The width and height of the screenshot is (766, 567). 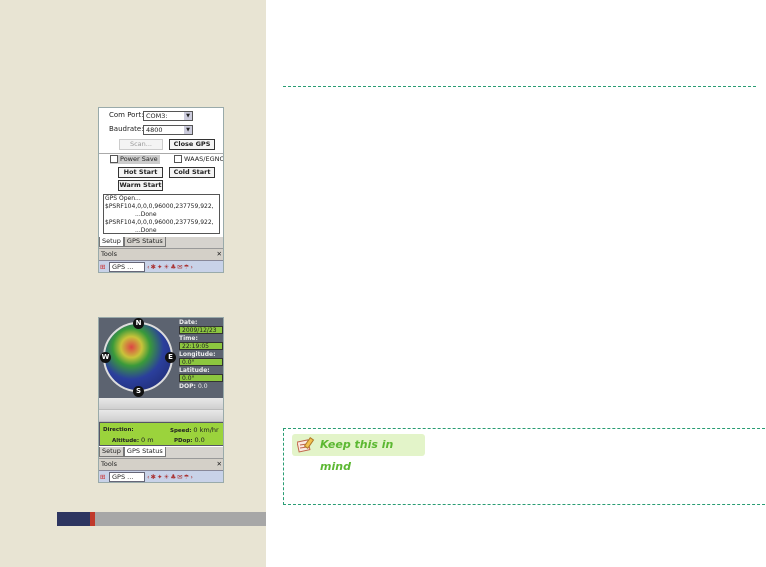 What do you see at coordinates (183, 441) in the screenshot?
I see `pdop-label: PDop:` at bounding box center [183, 441].